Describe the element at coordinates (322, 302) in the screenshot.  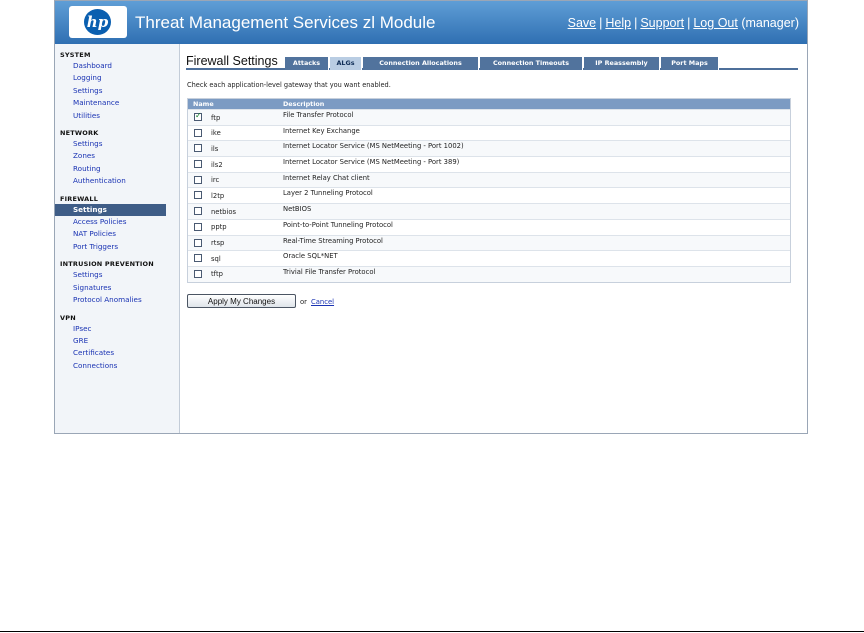
I see `cancel-link: Cancel` at that location.